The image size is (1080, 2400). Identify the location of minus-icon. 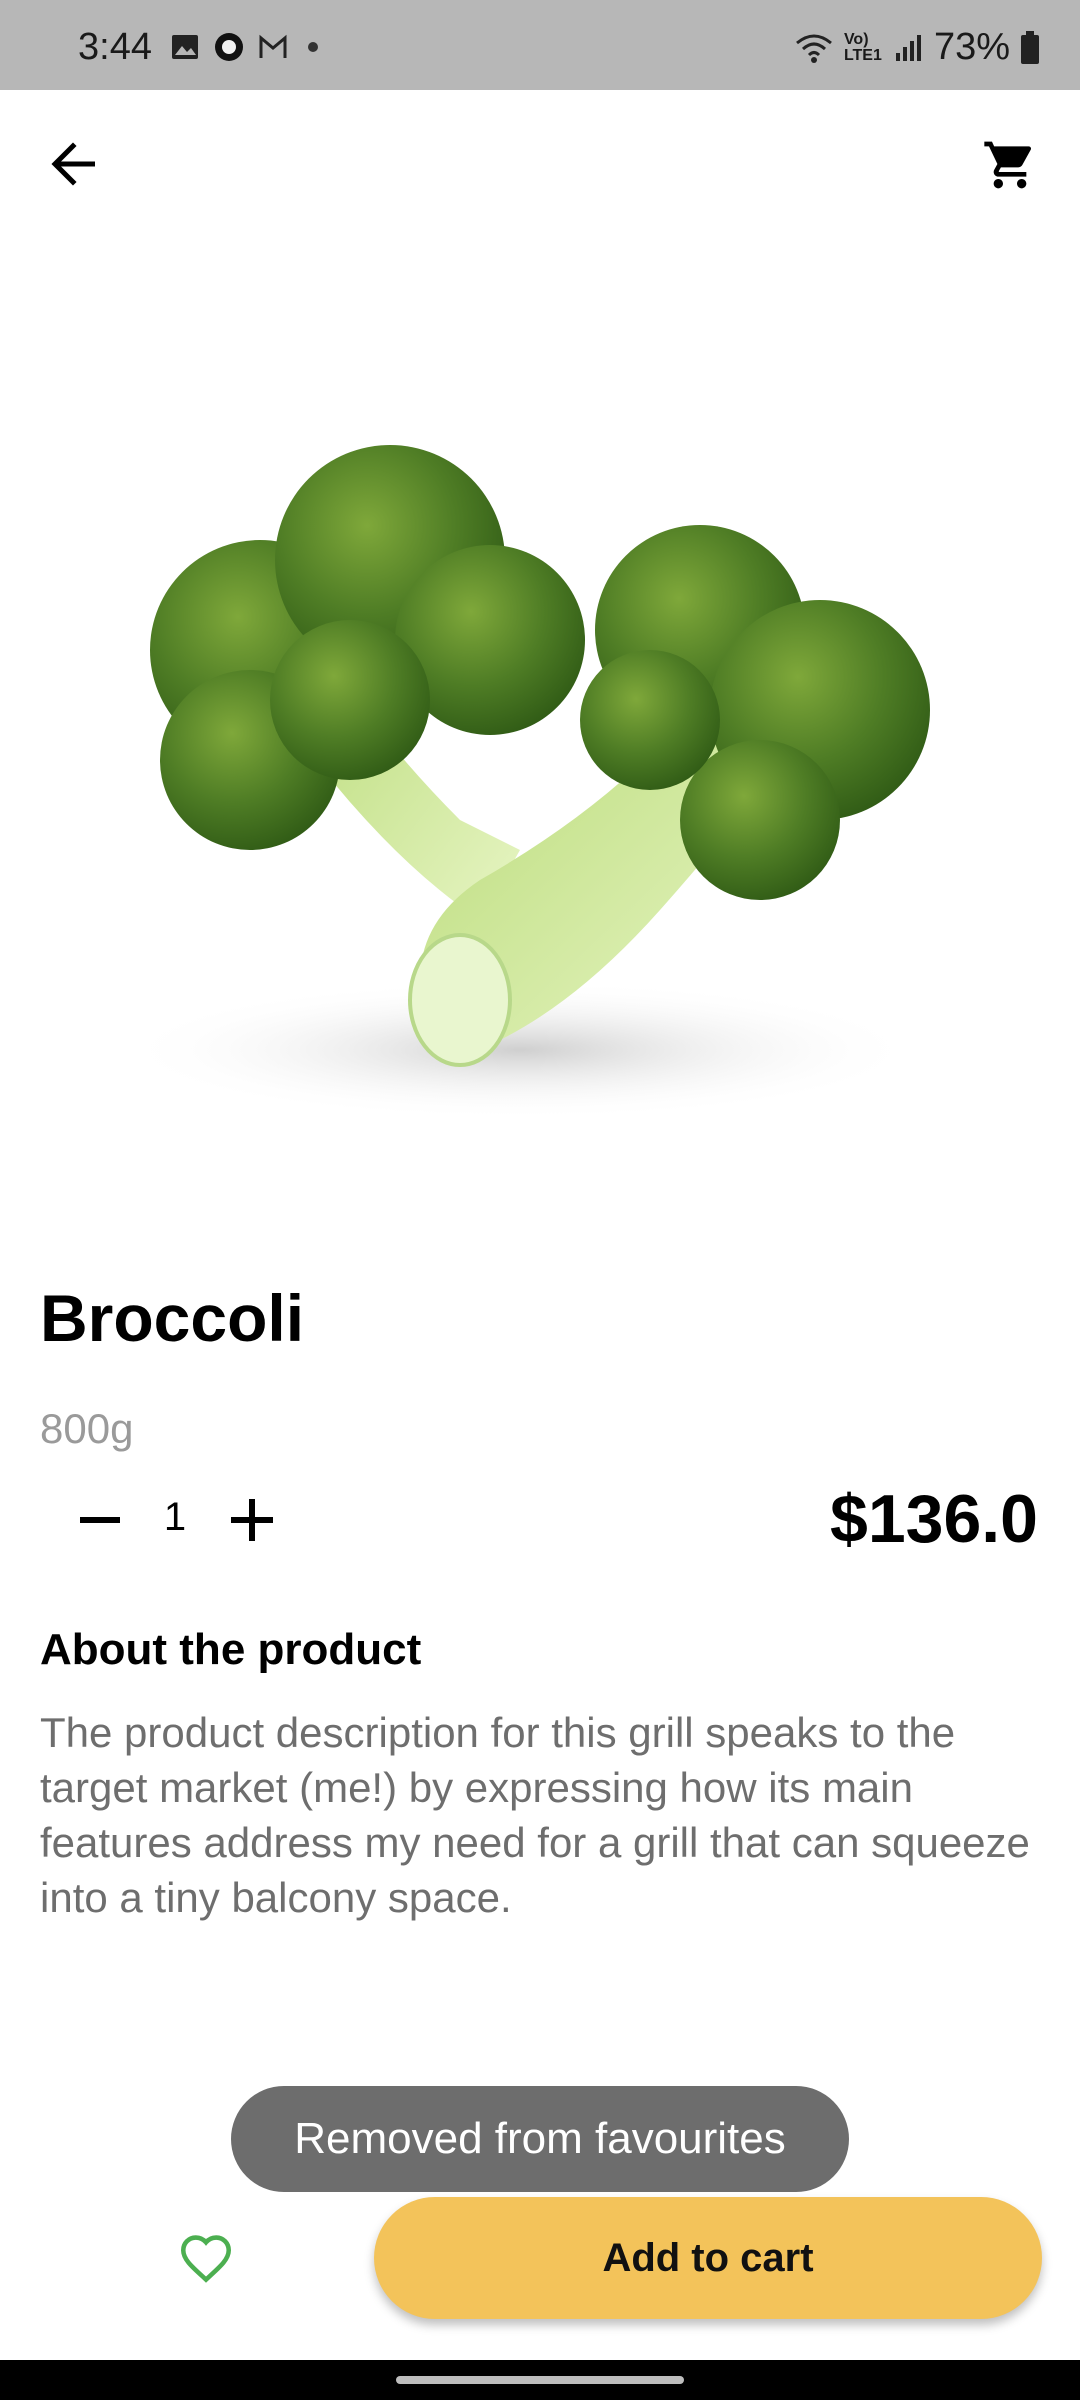
(100, 1520).